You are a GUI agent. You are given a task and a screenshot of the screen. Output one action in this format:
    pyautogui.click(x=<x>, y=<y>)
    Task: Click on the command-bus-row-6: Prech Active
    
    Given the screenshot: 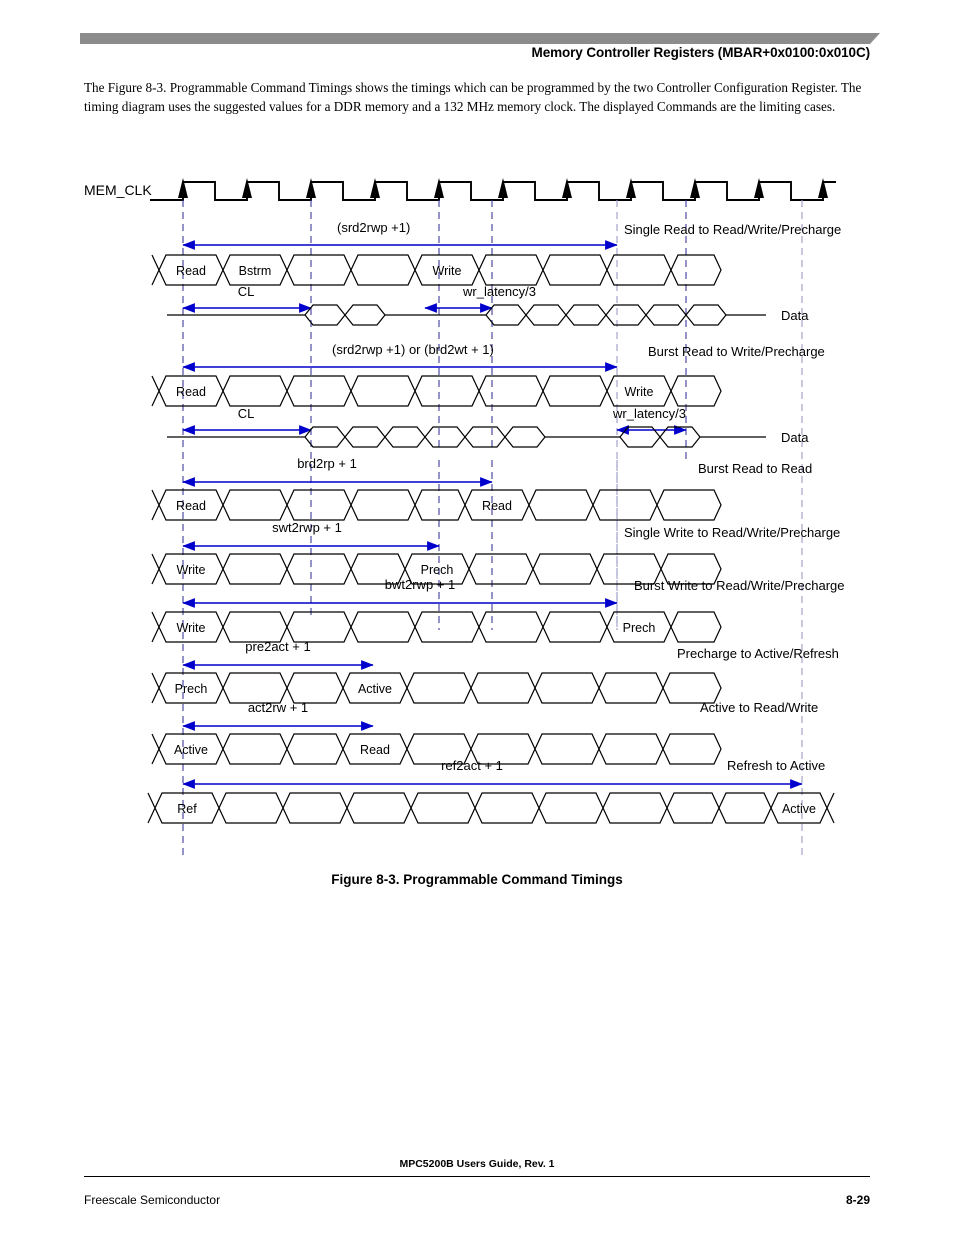 What is the action you would take?
    pyautogui.click(x=436, y=688)
    